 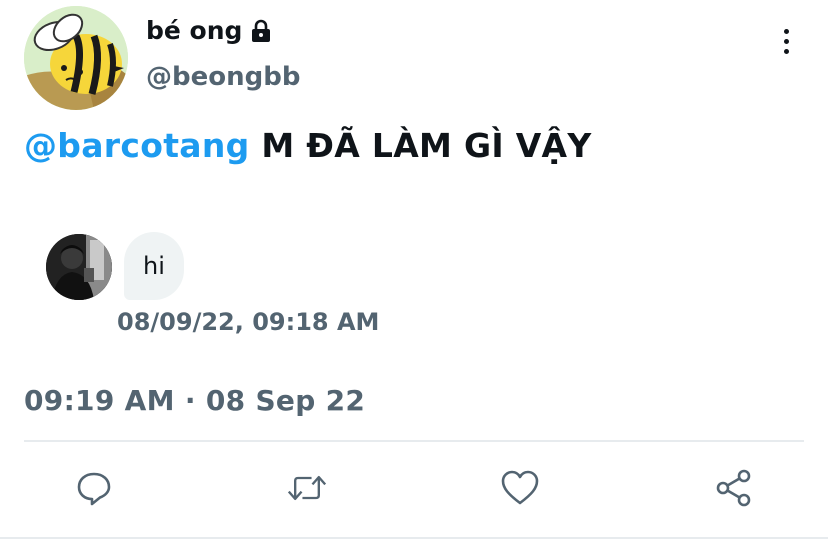 What do you see at coordinates (194, 30) in the screenshot?
I see `author-display-name: bé ong` at bounding box center [194, 30].